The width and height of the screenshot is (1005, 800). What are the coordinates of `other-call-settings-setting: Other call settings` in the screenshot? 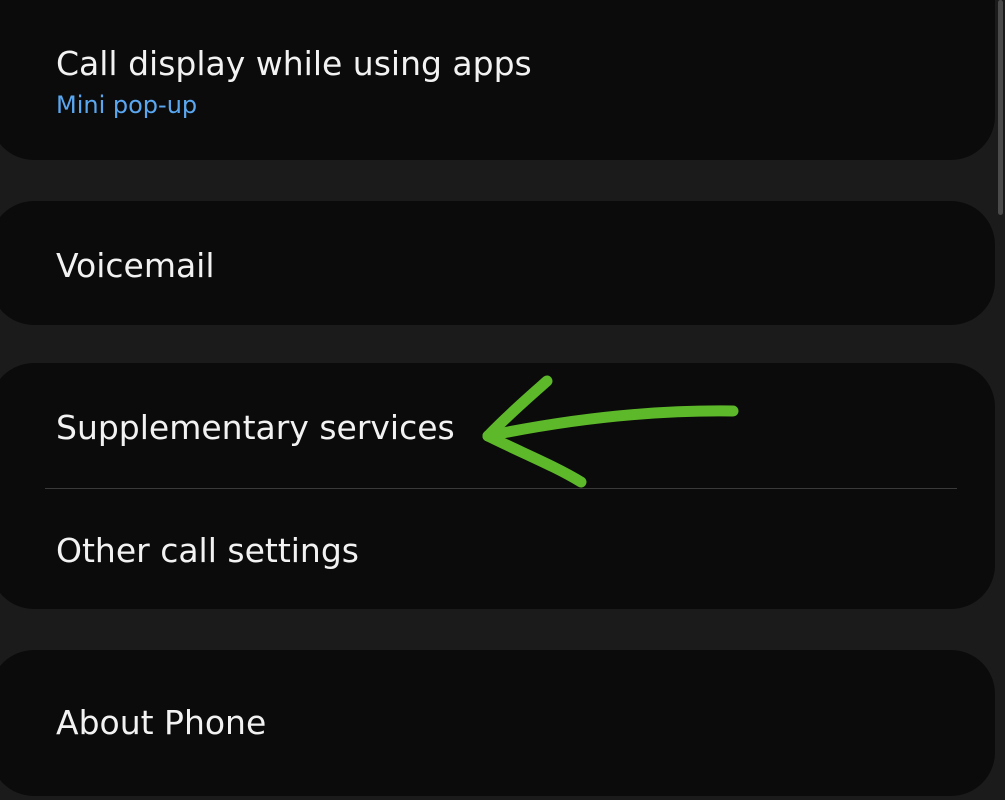 It's located at (510, 551).